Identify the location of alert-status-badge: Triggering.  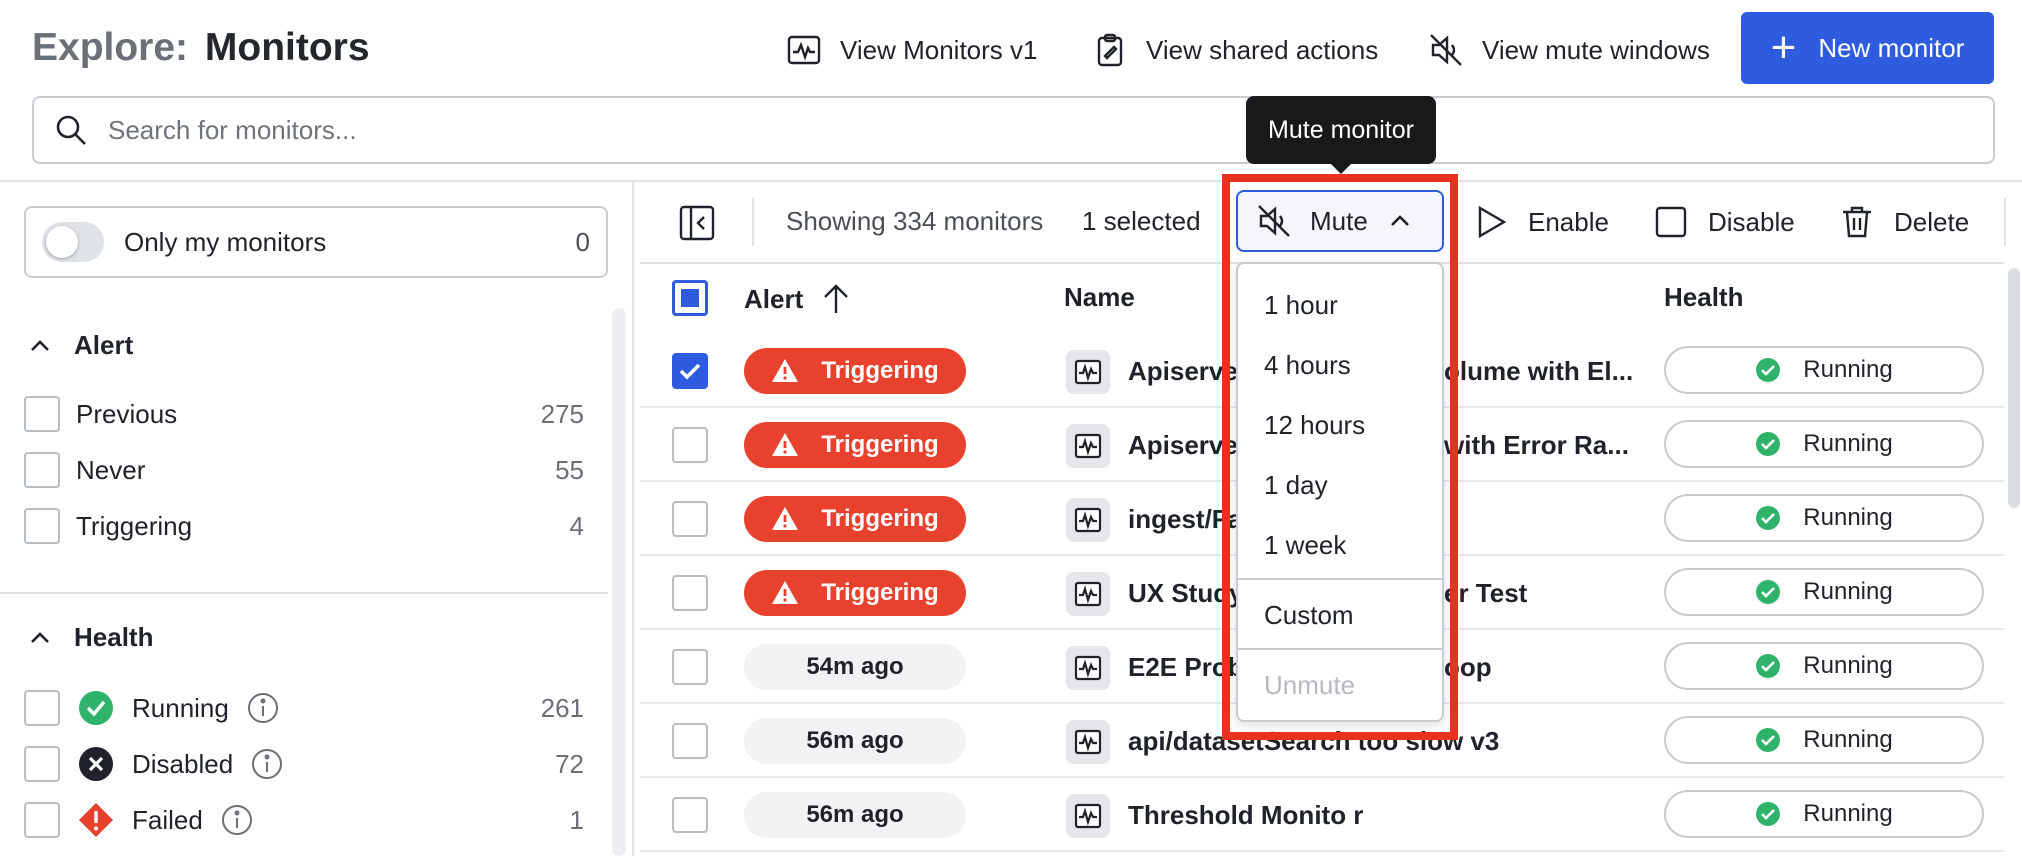
(855, 445).